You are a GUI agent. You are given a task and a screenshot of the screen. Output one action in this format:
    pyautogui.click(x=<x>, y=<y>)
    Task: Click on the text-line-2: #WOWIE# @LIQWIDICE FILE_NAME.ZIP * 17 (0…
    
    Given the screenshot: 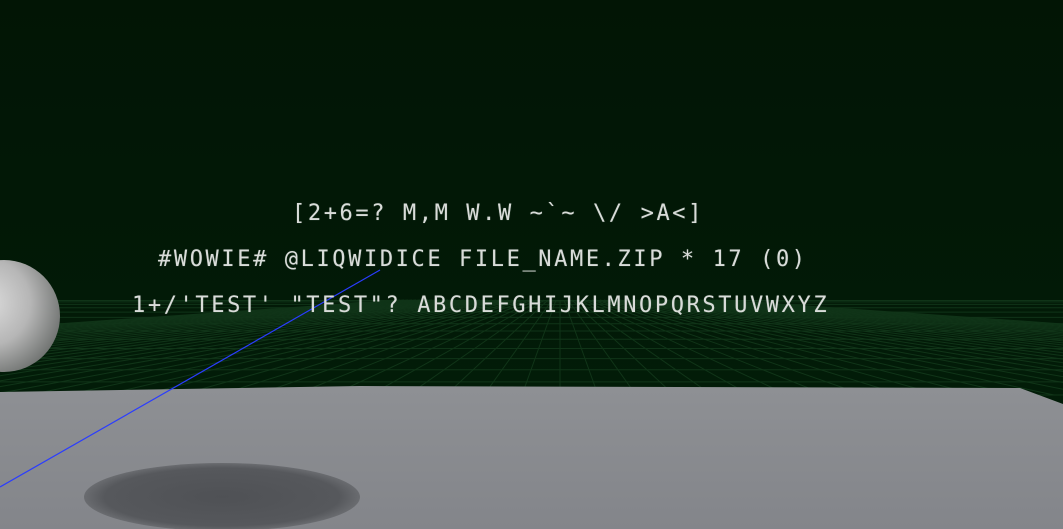 What is the action you would take?
    pyautogui.click(x=483, y=259)
    